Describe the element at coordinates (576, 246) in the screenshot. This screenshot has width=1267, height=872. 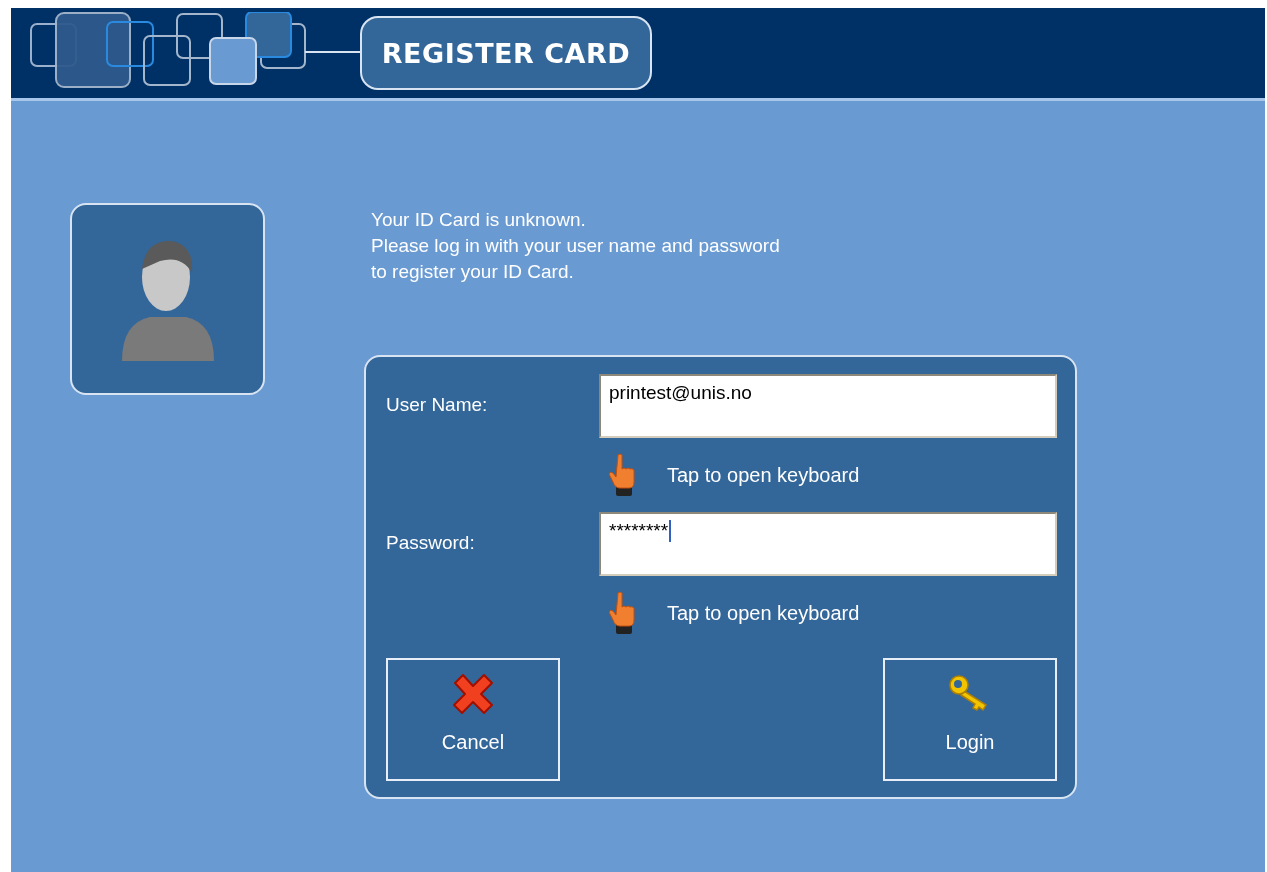
I see `message-text: Please log in with your user name and password` at that location.